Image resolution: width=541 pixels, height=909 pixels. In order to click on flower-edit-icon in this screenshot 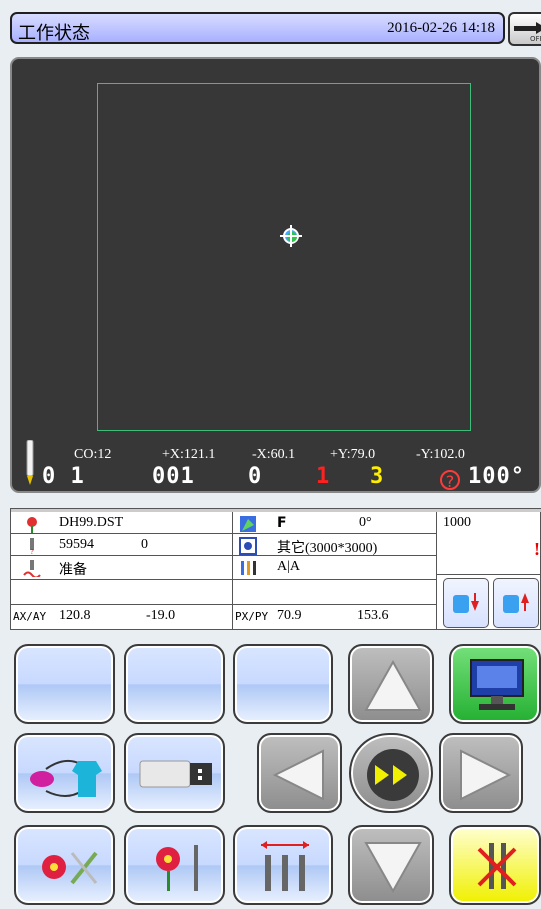, I will do `click(70, 868)`.